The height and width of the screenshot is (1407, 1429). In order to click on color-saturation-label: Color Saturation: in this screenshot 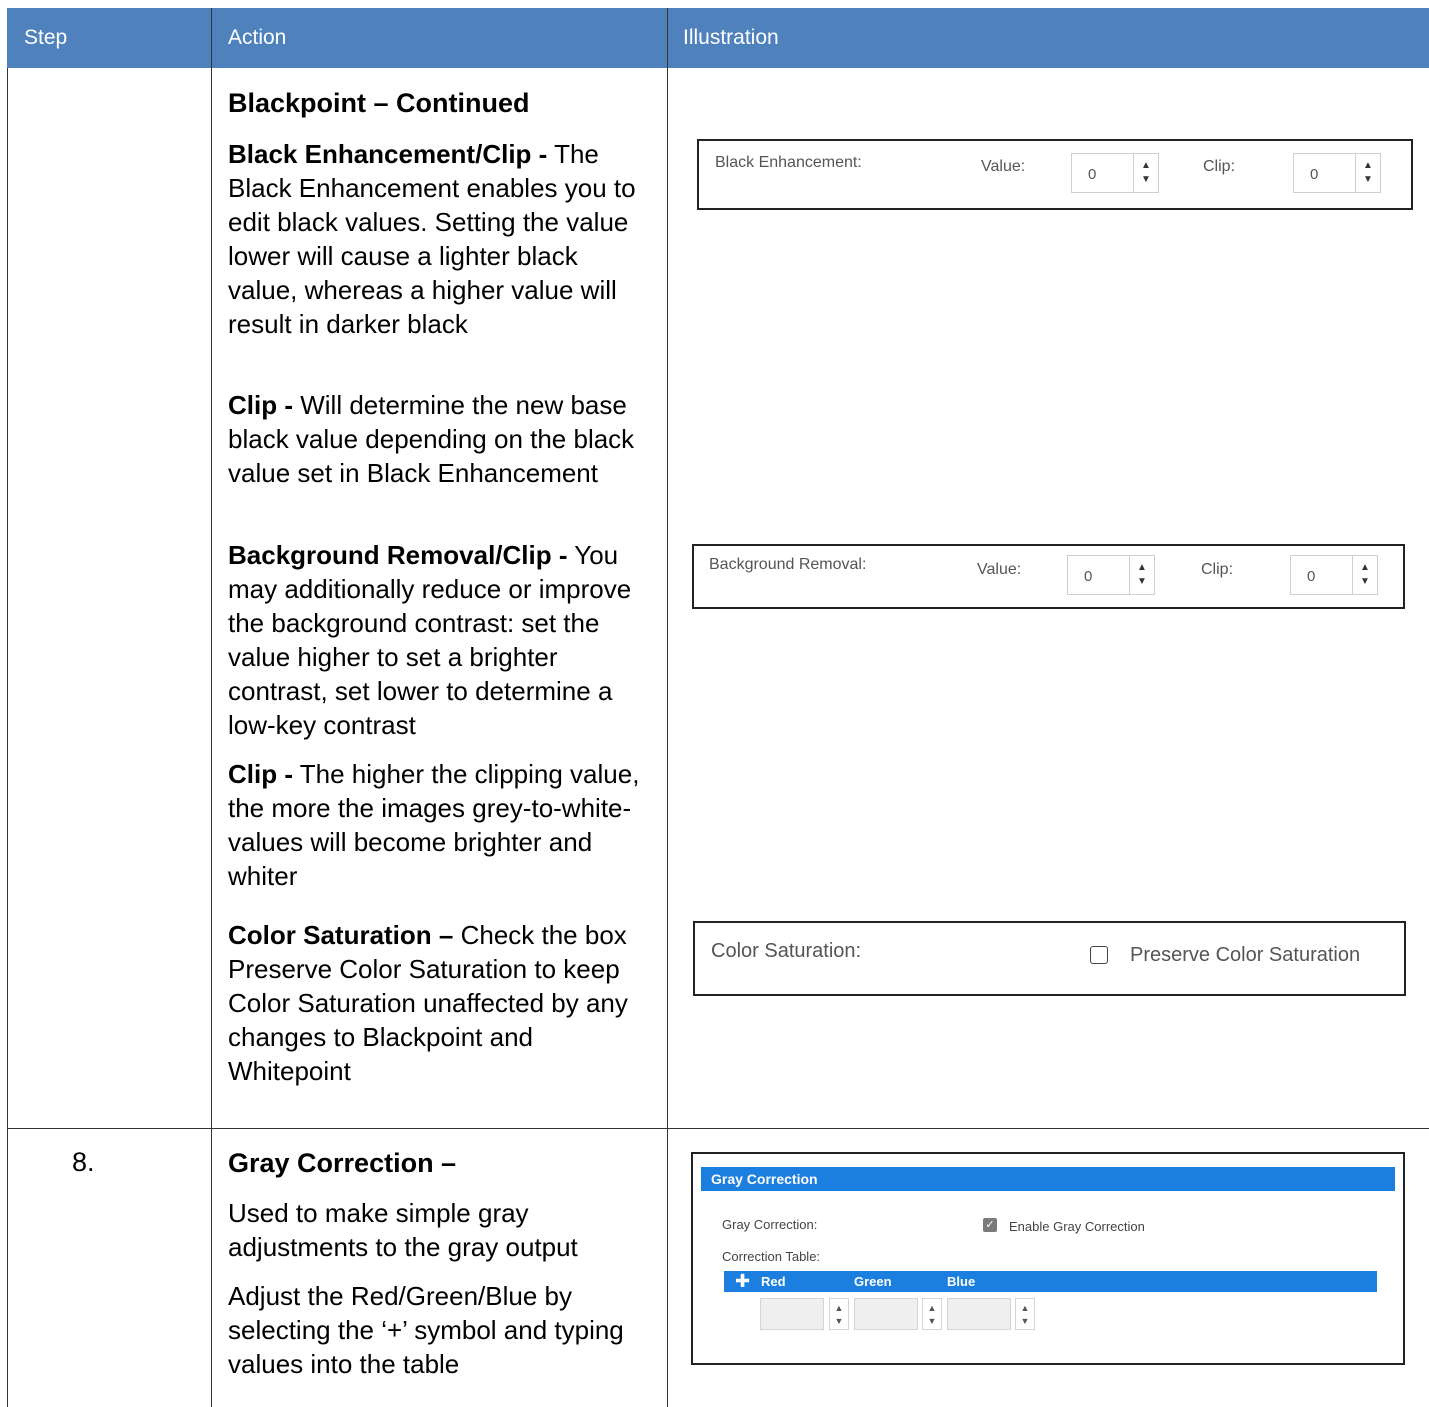, I will do `click(786, 951)`.